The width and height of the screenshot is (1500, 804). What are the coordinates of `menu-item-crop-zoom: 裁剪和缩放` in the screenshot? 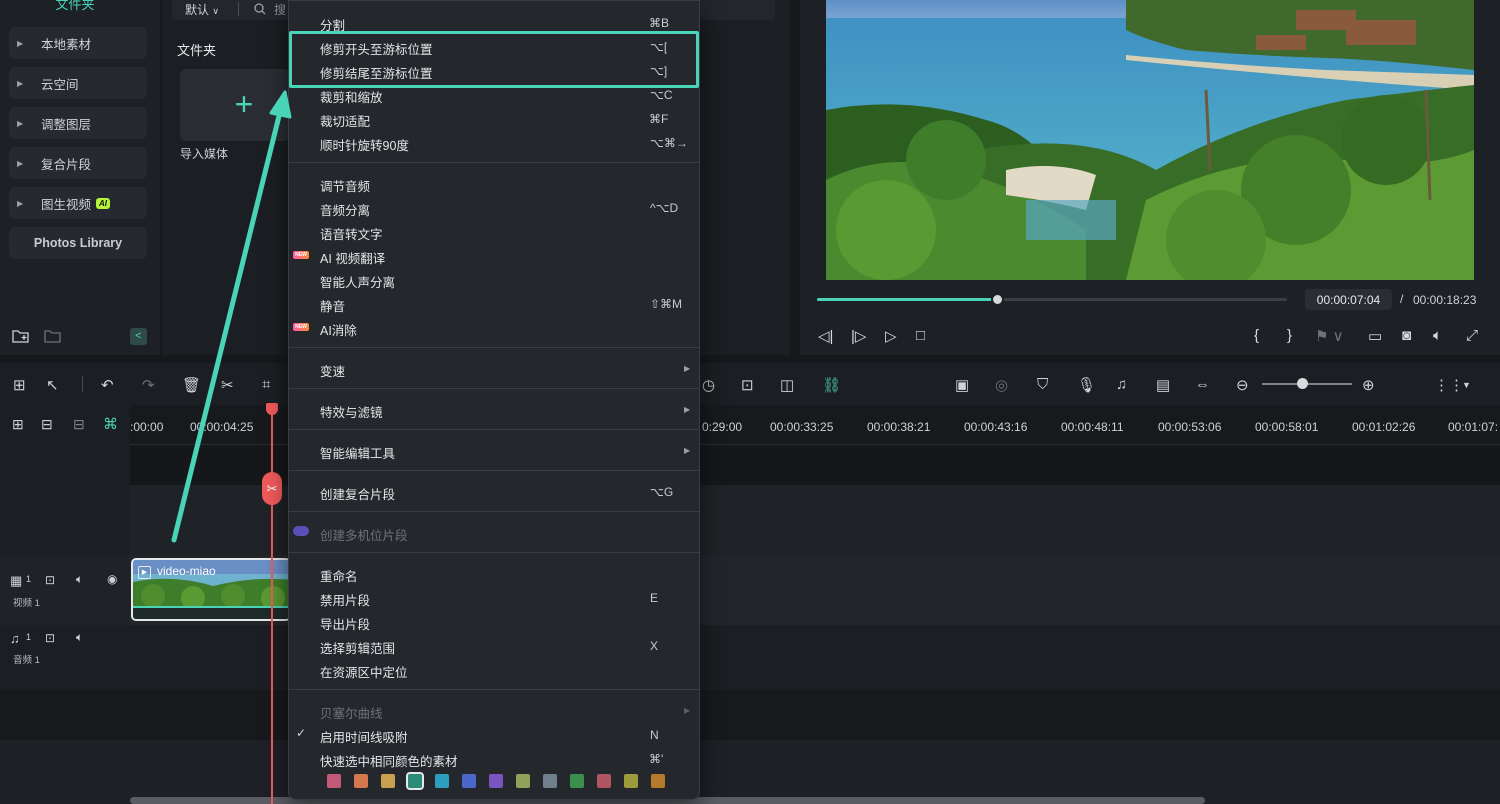 It's located at (351, 96).